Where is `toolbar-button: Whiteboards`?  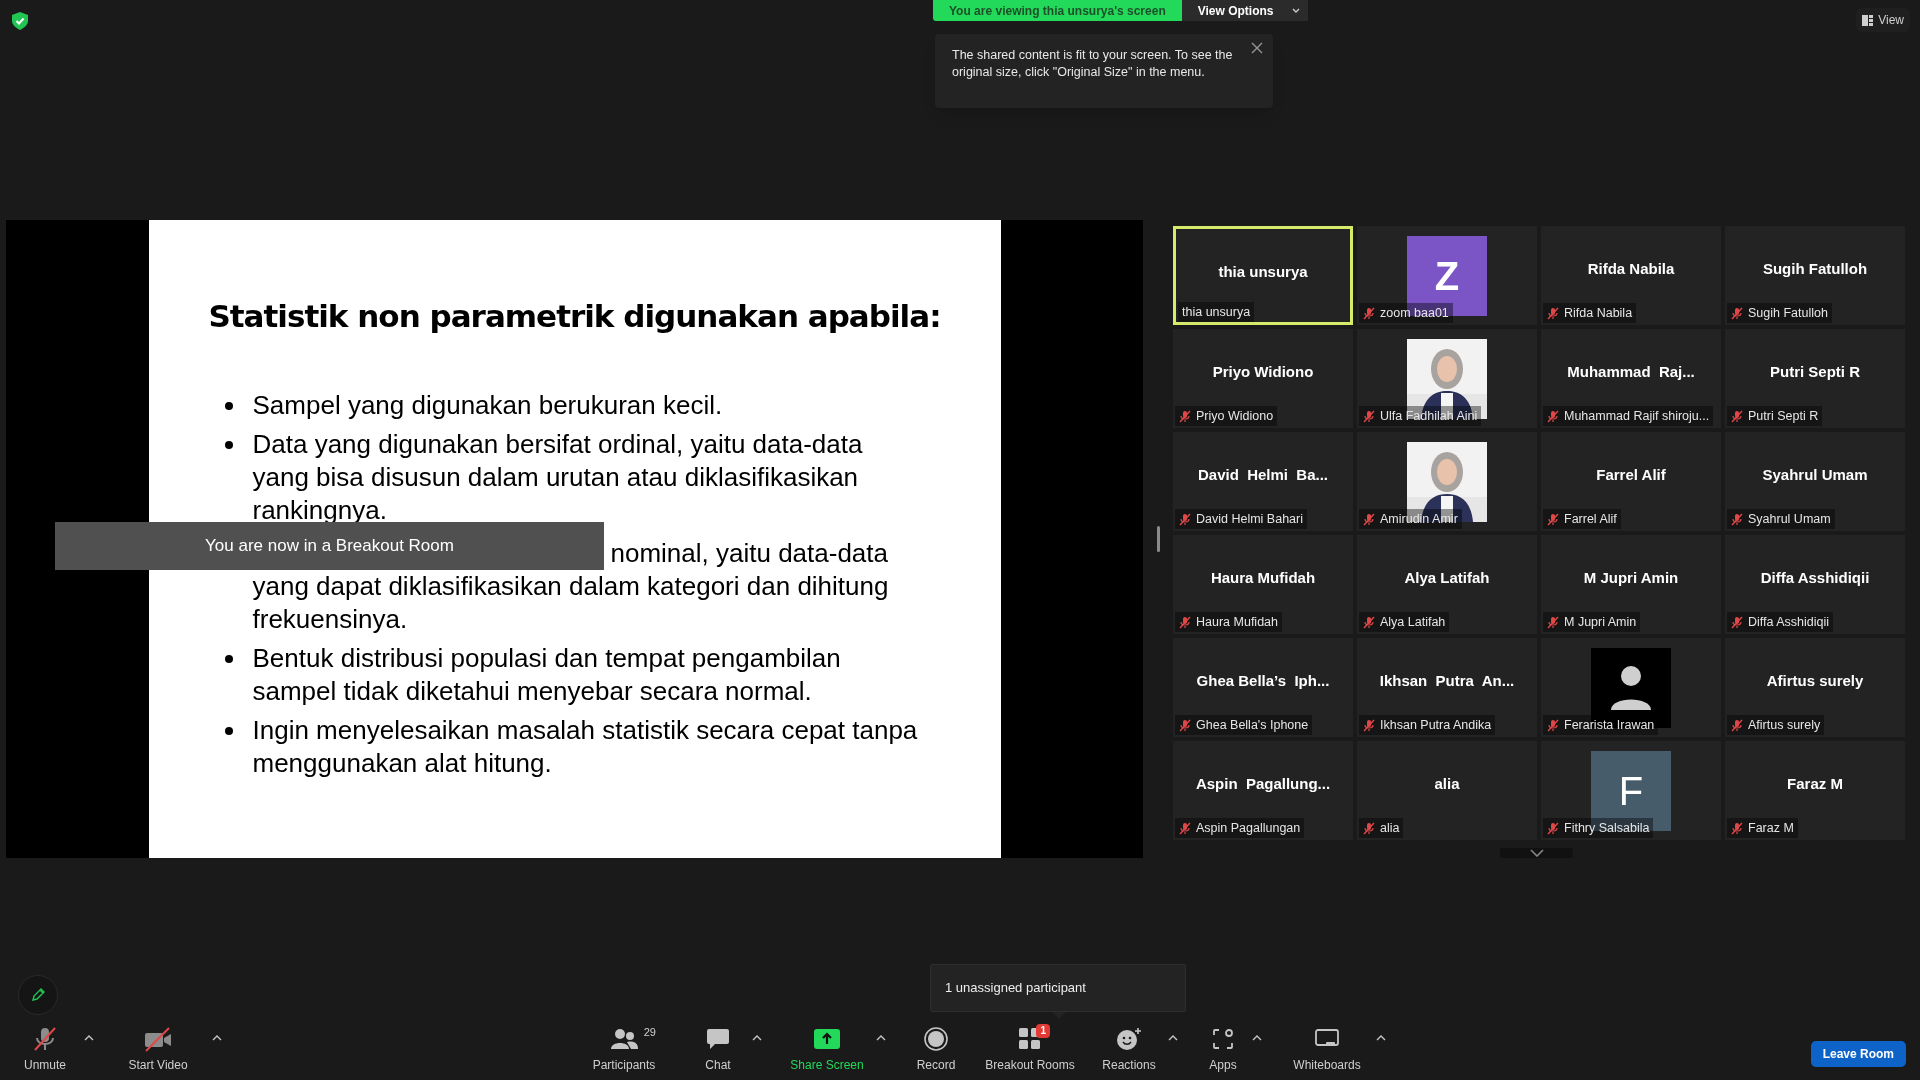
toolbar-button: Whiteboards is located at coordinates (1327, 1050).